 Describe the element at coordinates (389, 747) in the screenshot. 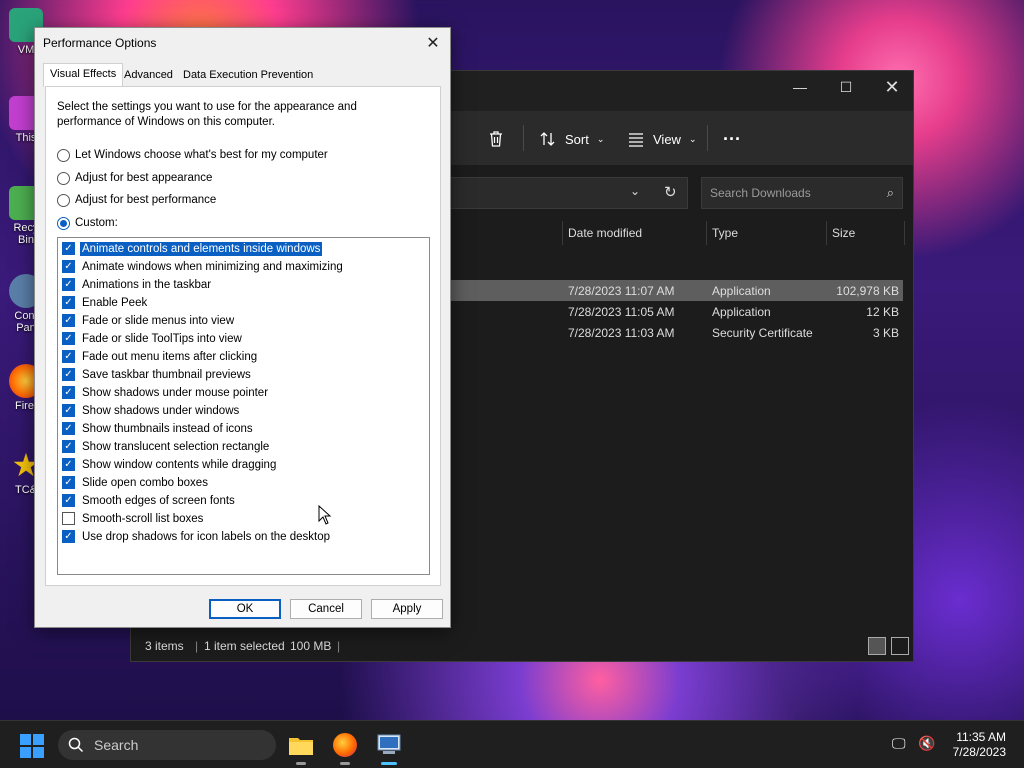

I see `taskbar-performance-options` at that location.